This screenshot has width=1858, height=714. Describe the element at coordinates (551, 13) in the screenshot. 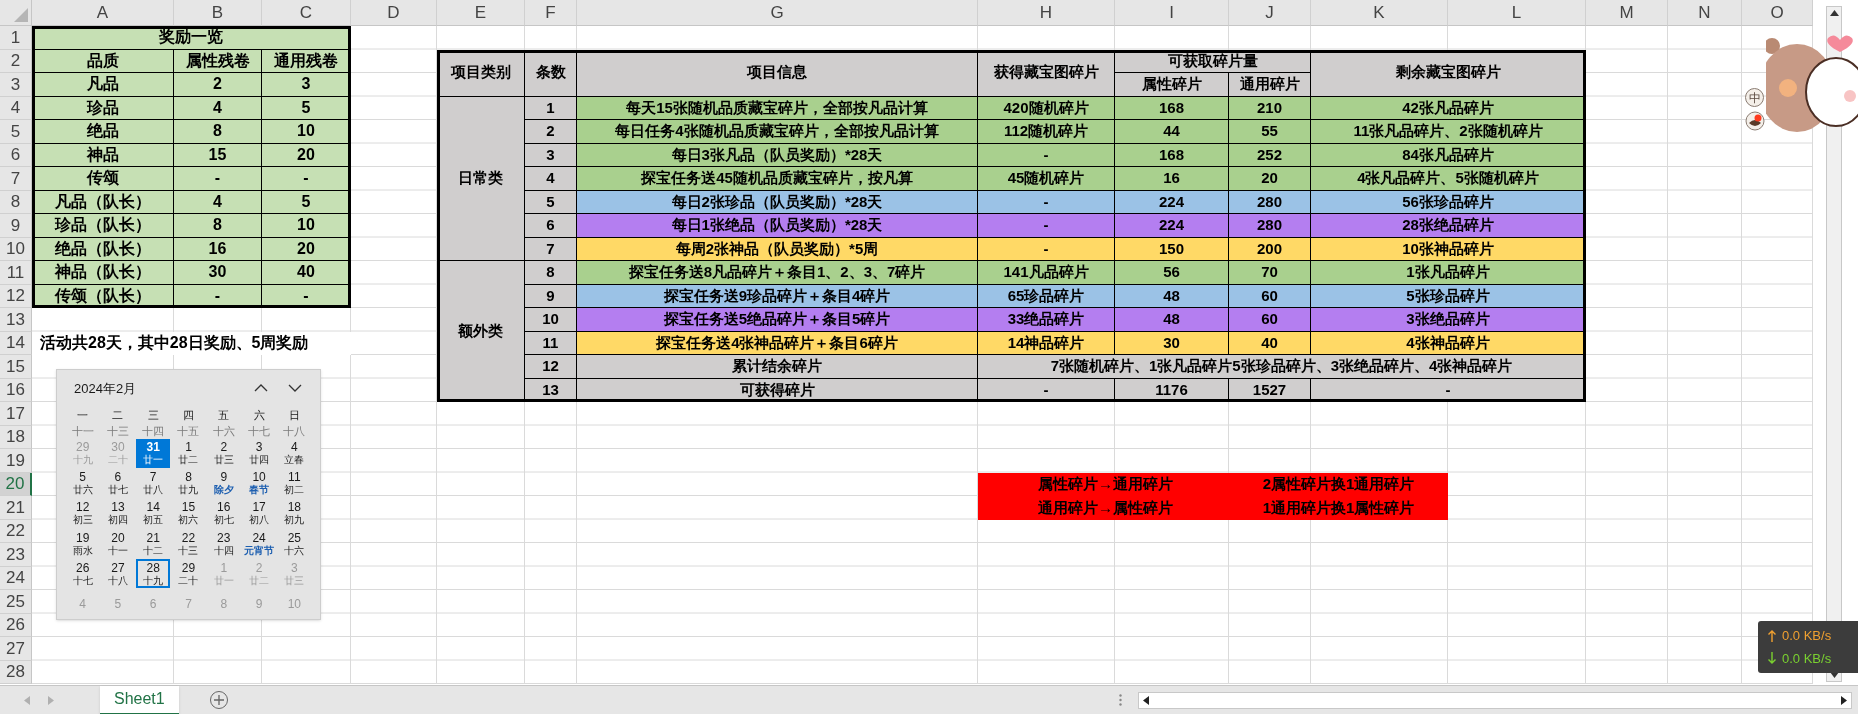

I see `column-header: F` at that location.